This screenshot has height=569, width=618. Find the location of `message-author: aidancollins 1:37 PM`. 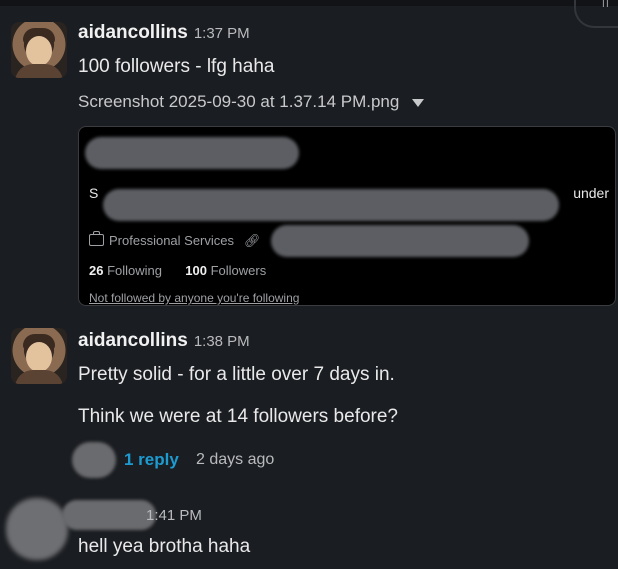

message-author: aidancollins 1:37 PM is located at coordinates (164, 33).